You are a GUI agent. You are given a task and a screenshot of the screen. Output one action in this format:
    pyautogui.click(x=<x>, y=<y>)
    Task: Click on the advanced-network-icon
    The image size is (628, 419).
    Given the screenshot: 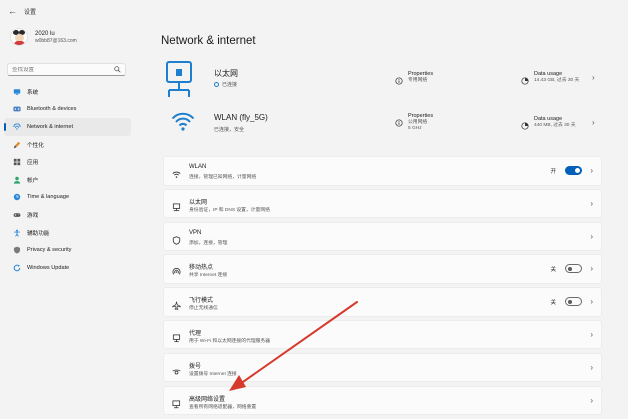 What is the action you would take?
    pyautogui.click(x=176, y=402)
    